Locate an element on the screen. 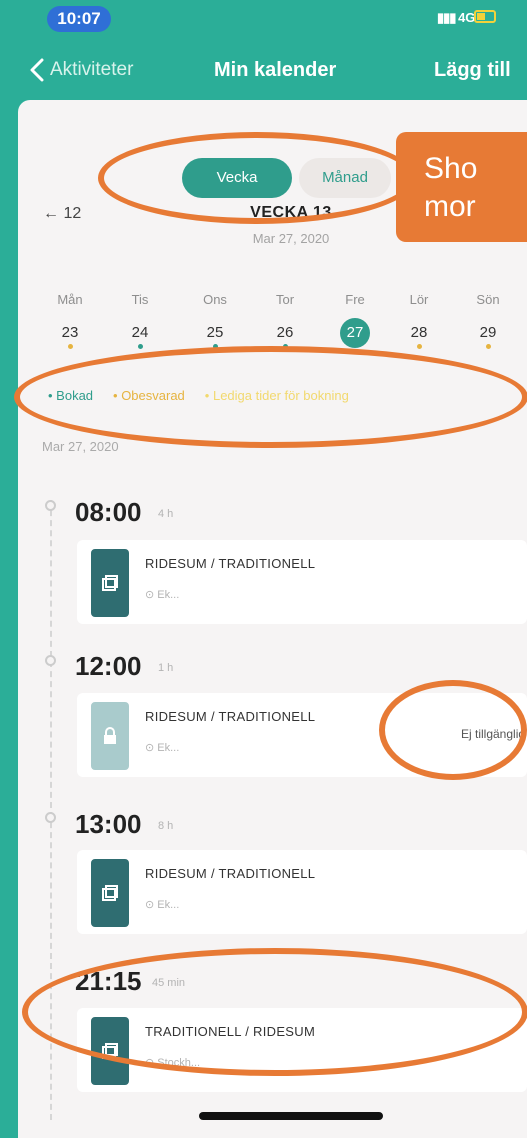 The height and width of the screenshot is (1138, 527). day-name: Sön is located at coordinates (488, 299).